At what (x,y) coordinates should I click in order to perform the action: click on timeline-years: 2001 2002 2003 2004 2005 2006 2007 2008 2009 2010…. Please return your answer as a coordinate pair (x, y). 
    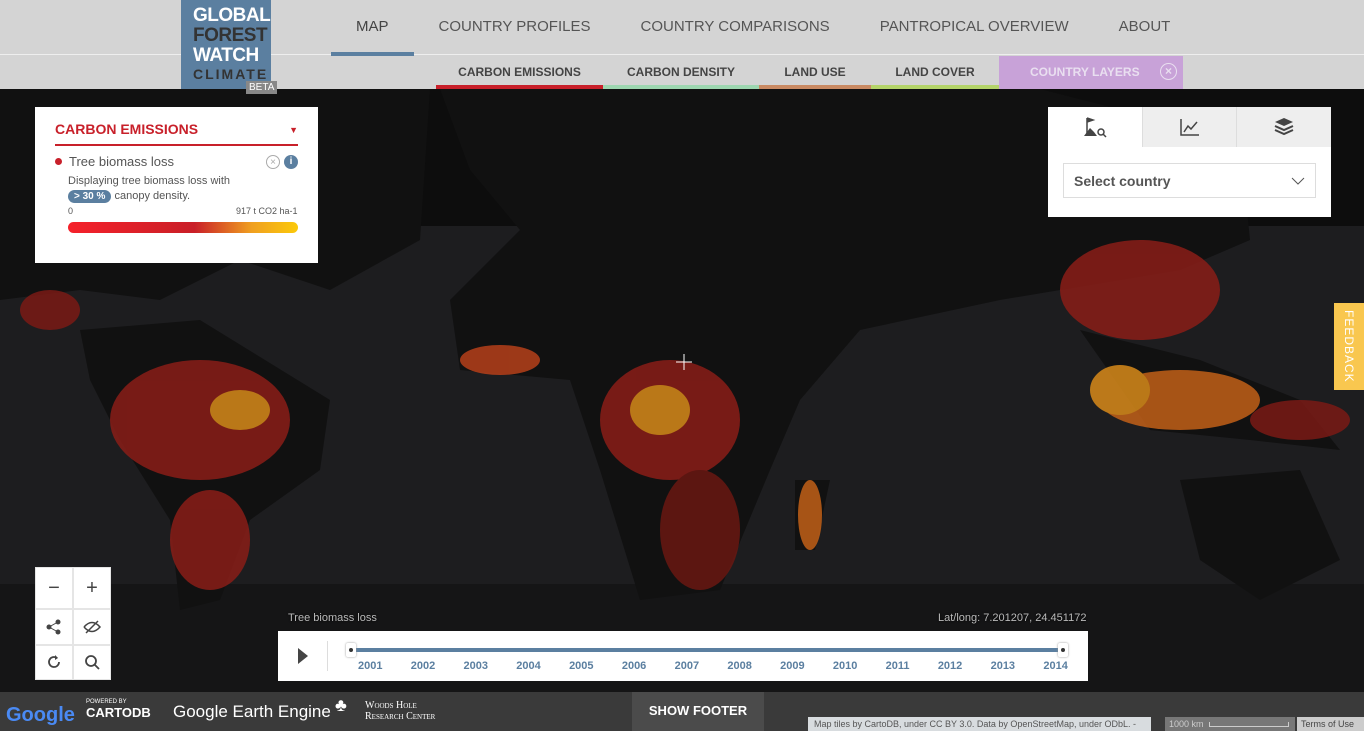
    Looking at the image, I should click on (713, 666).